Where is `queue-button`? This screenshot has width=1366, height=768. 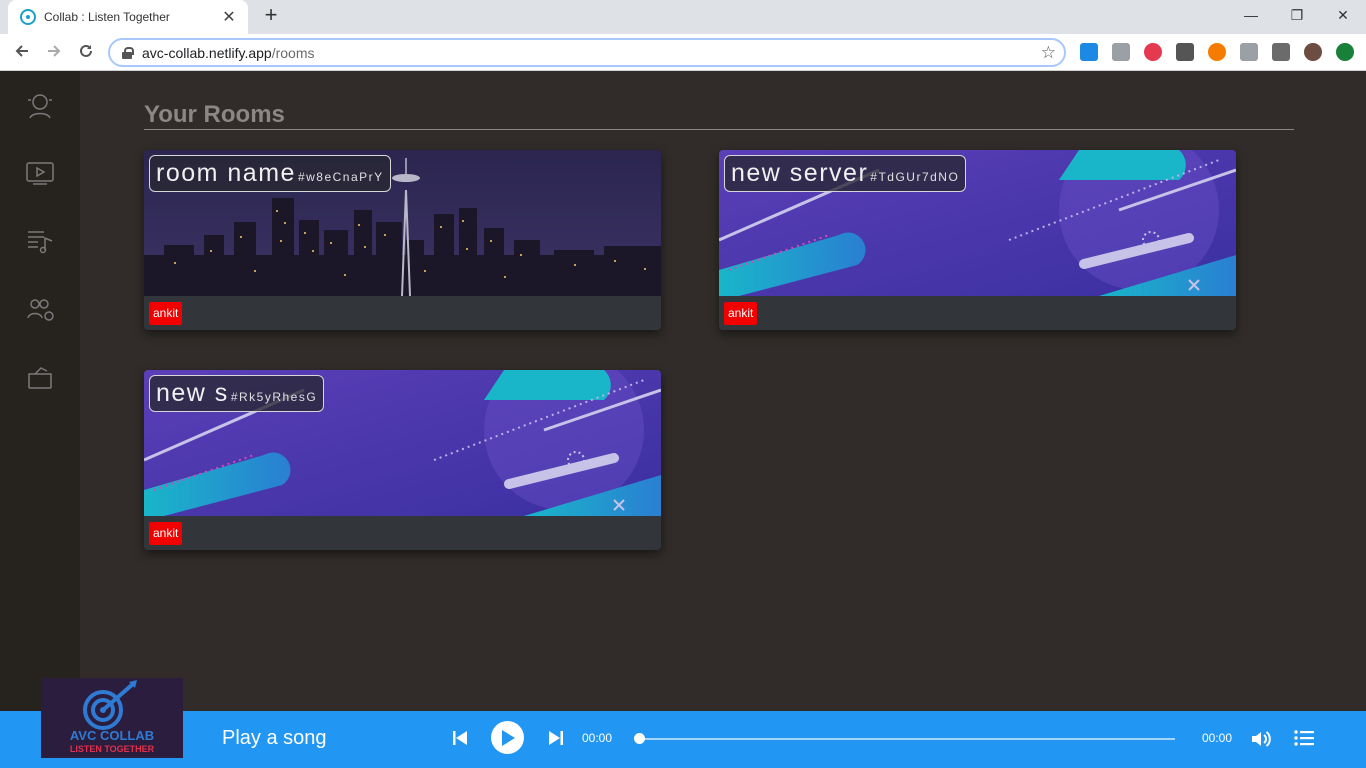 queue-button is located at coordinates (1304, 738).